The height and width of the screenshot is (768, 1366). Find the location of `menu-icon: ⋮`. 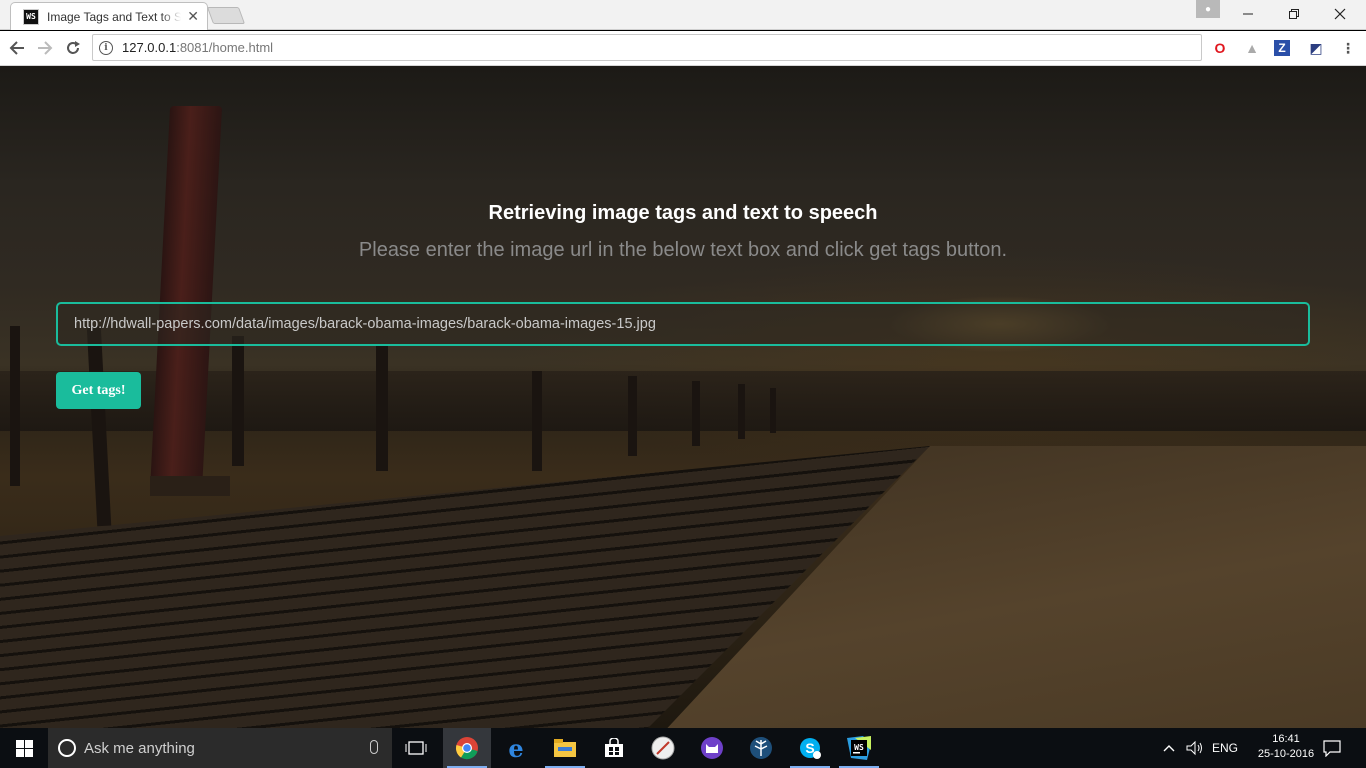

menu-icon: ⋮ is located at coordinates (1348, 48).